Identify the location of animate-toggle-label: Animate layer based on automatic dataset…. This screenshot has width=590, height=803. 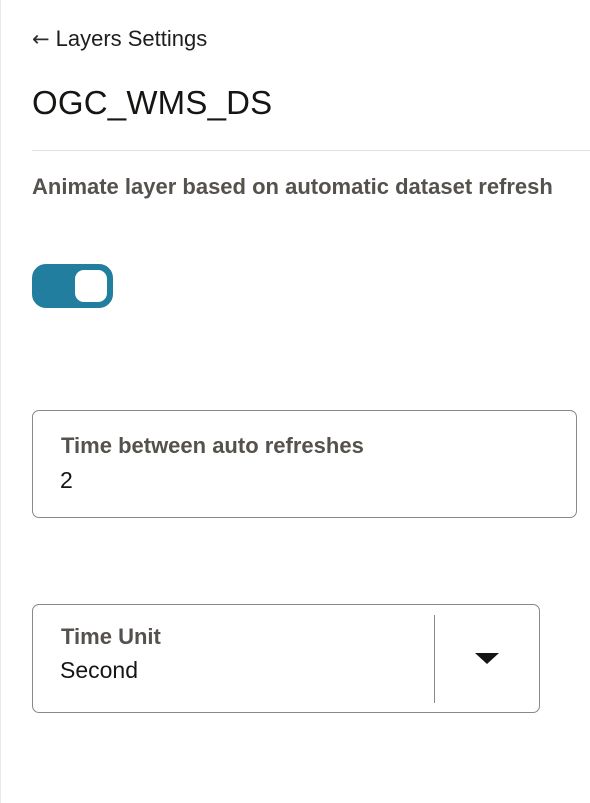
(292, 186).